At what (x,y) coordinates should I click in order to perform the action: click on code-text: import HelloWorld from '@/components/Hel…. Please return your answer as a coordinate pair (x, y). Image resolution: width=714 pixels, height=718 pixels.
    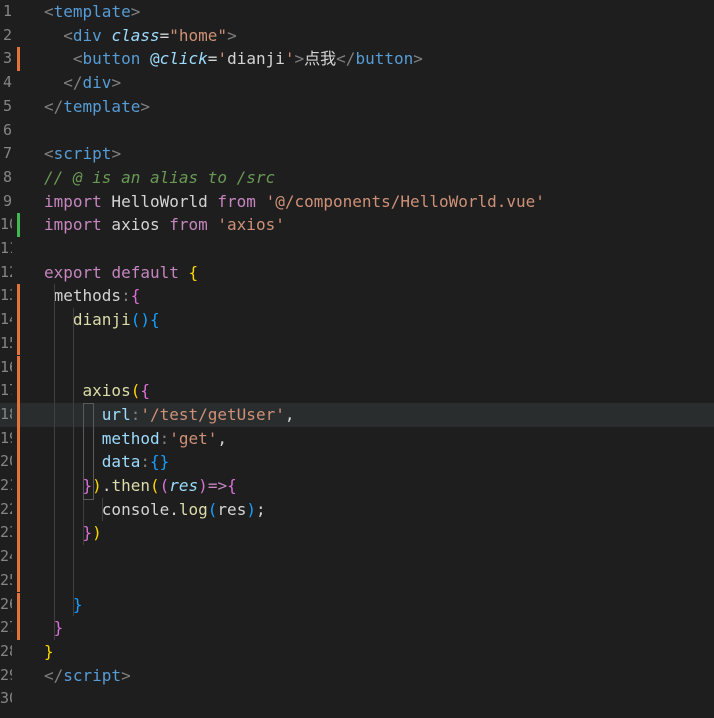
    Looking at the image, I should click on (294, 202).